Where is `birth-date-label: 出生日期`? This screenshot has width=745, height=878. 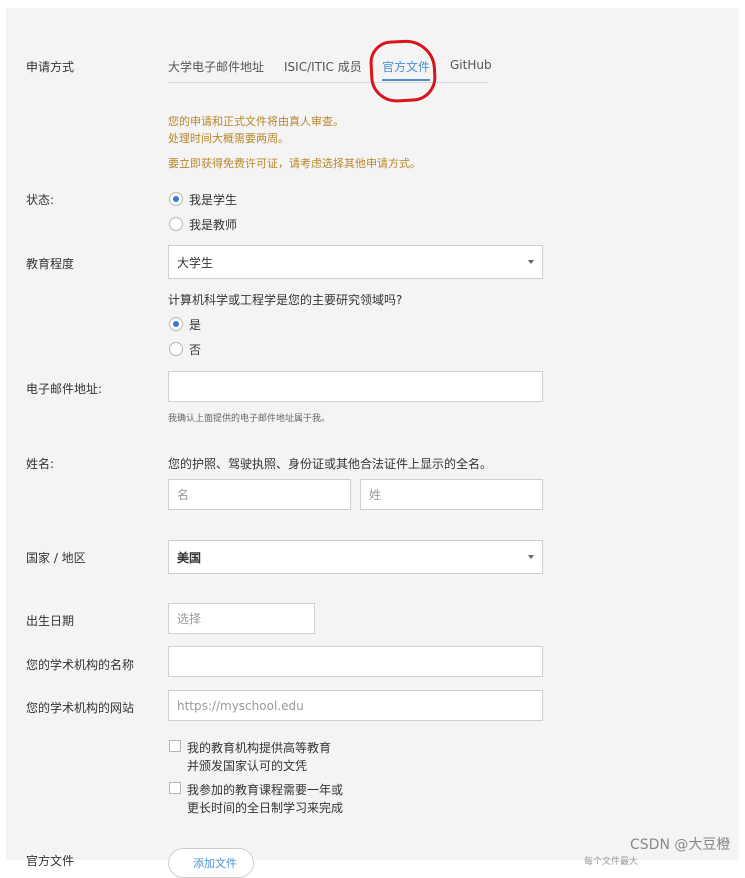
birth-date-label: 出生日期 is located at coordinates (50, 621).